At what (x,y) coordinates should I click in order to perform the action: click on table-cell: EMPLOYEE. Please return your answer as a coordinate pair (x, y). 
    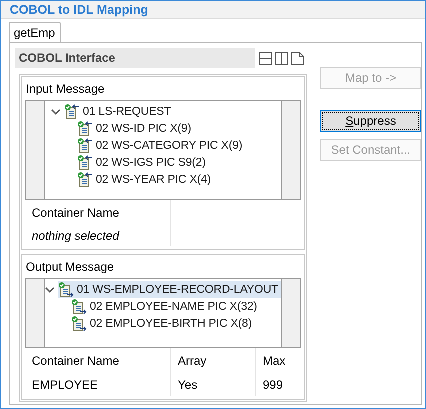
    Looking at the image, I should click on (98, 385).